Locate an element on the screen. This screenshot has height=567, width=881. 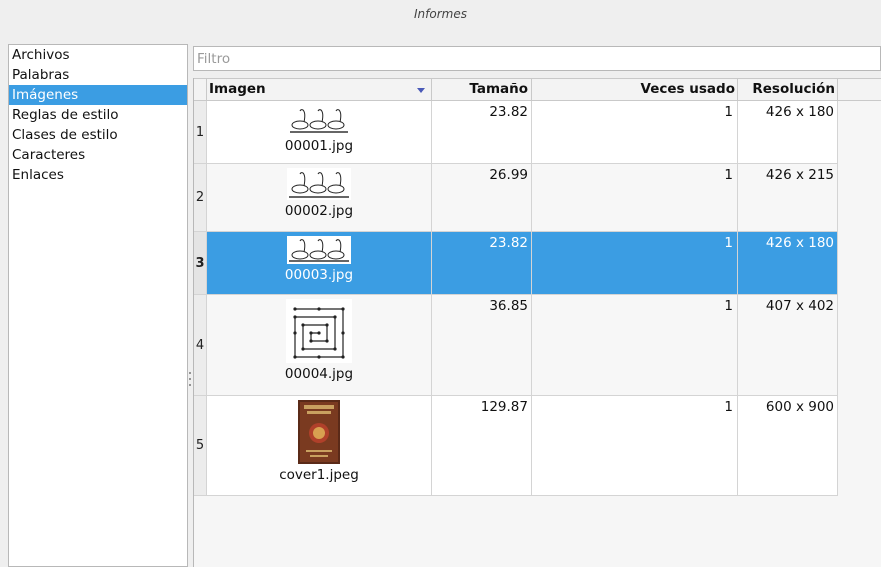
spiral-grid-icon is located at coordinates (319, 331).